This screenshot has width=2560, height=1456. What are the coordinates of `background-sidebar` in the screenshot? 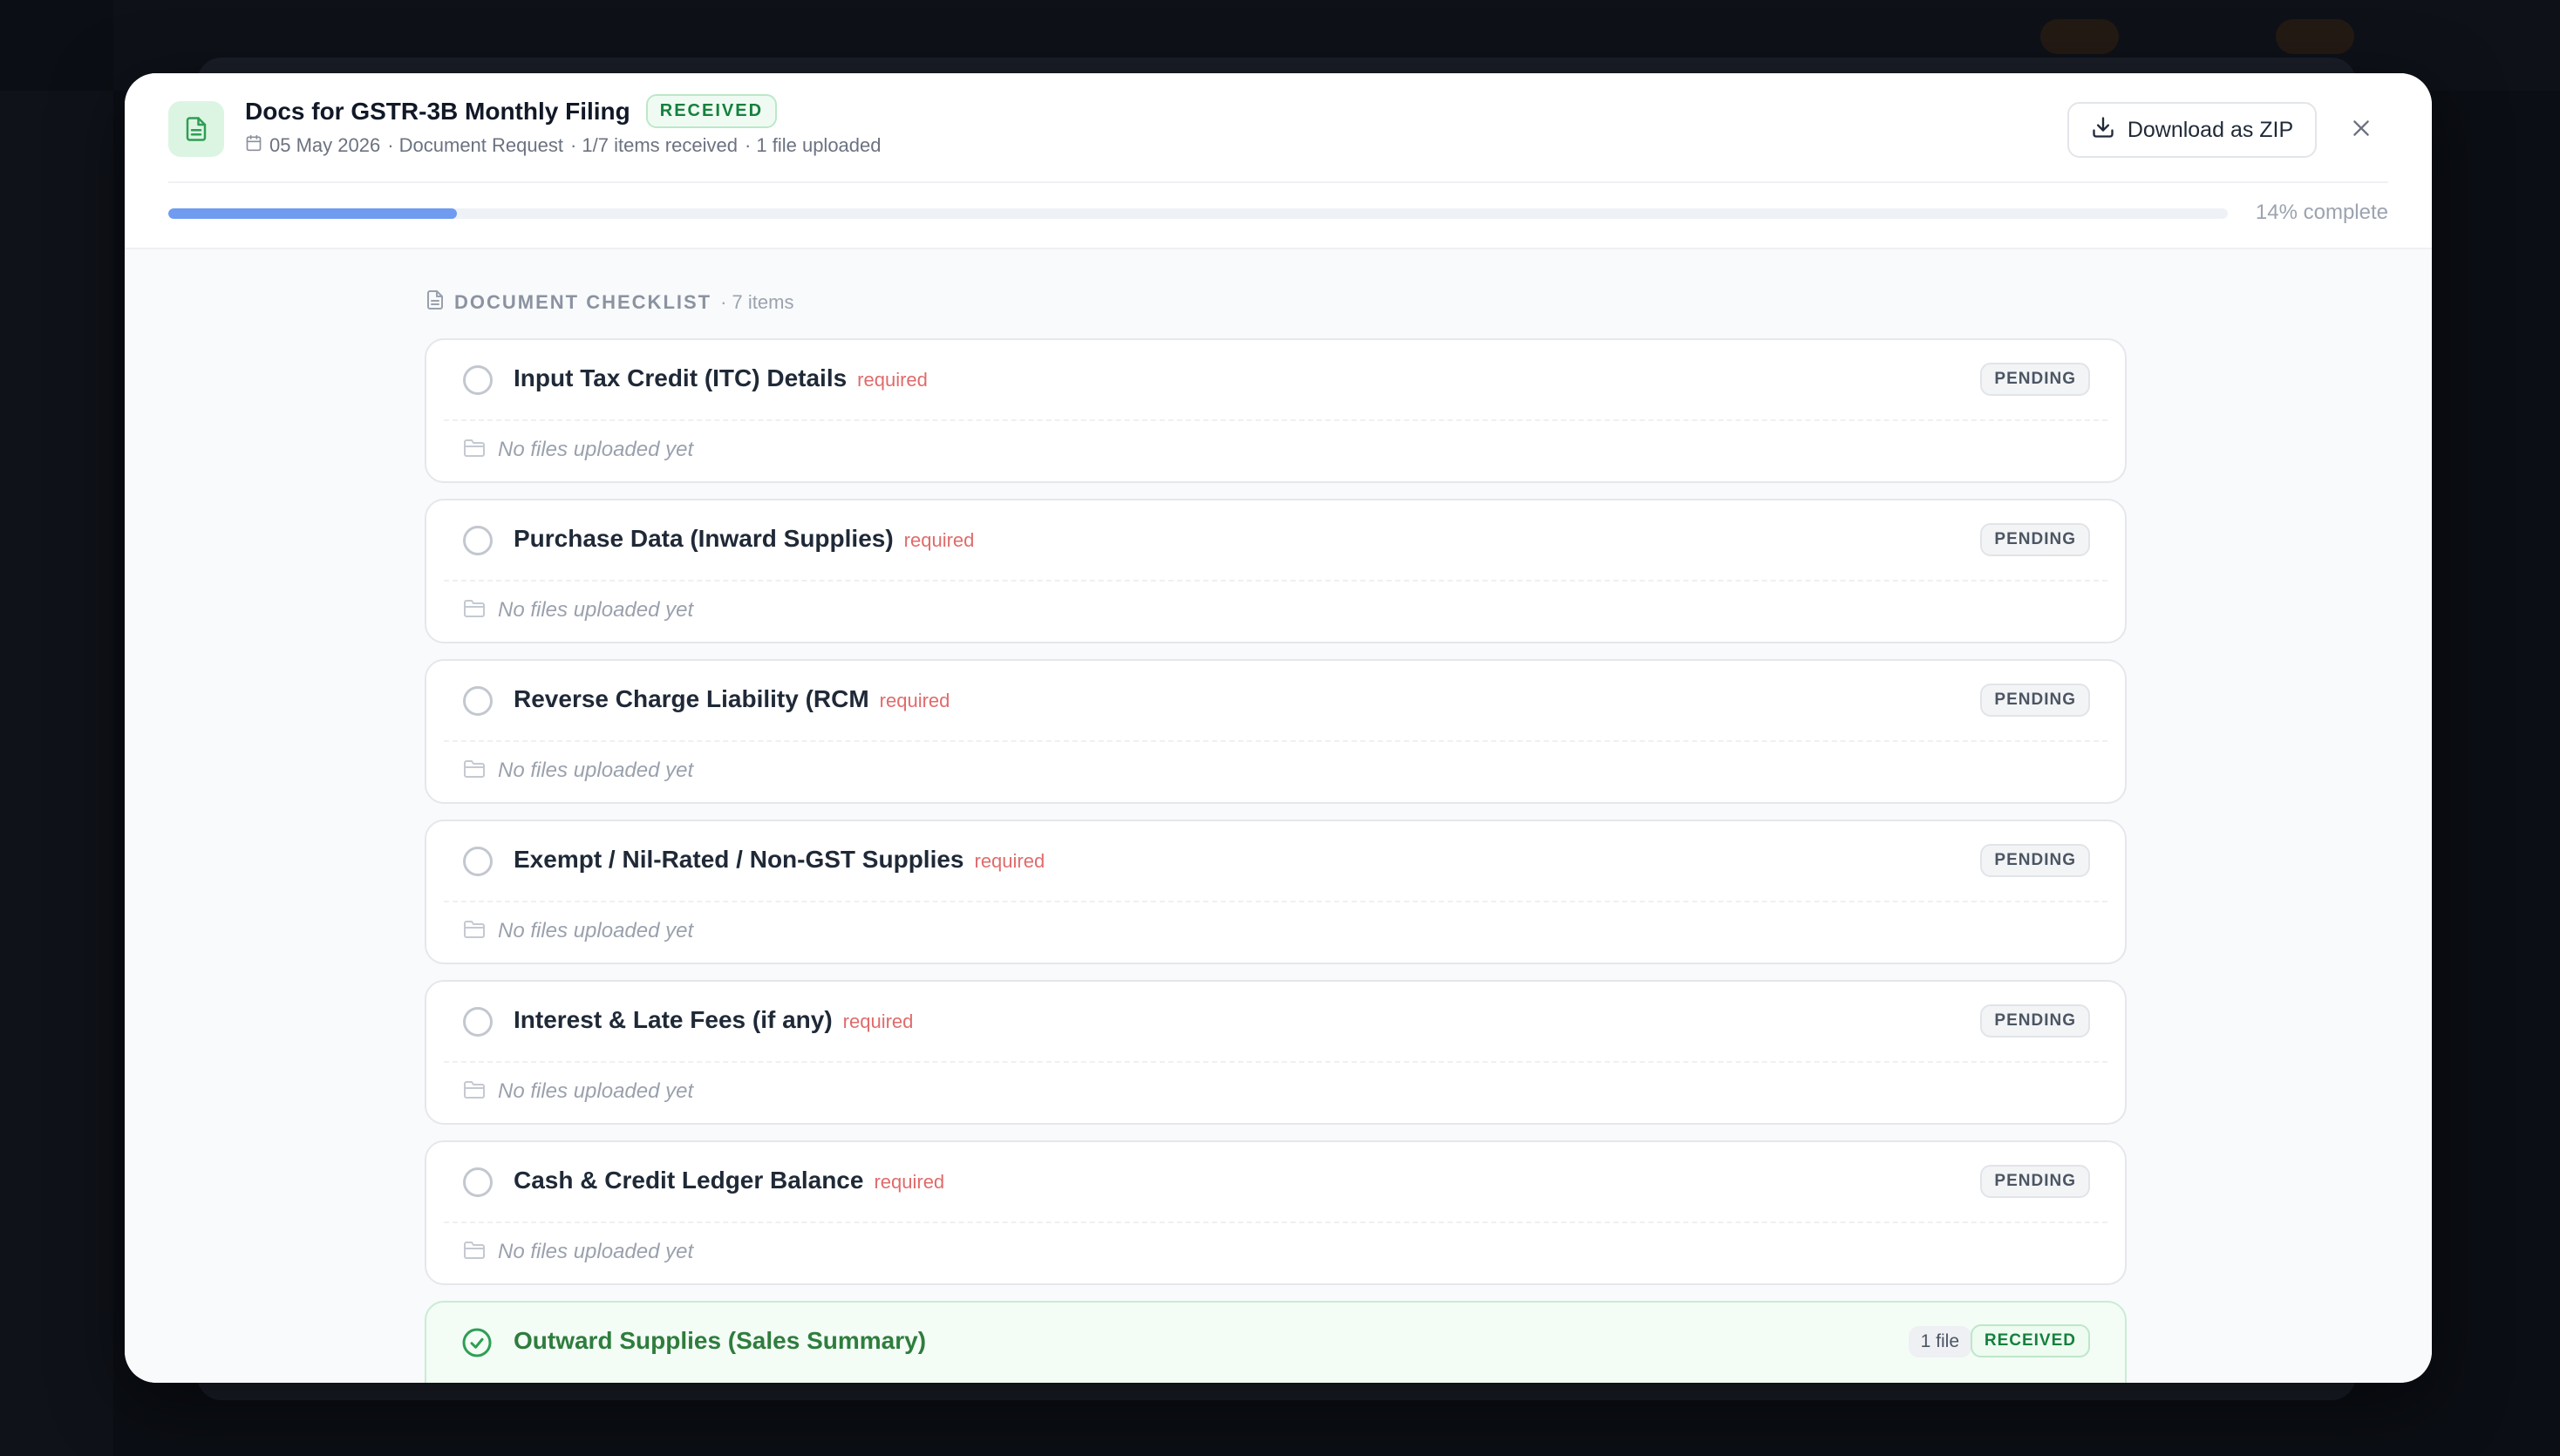 It's located at (57, 773).